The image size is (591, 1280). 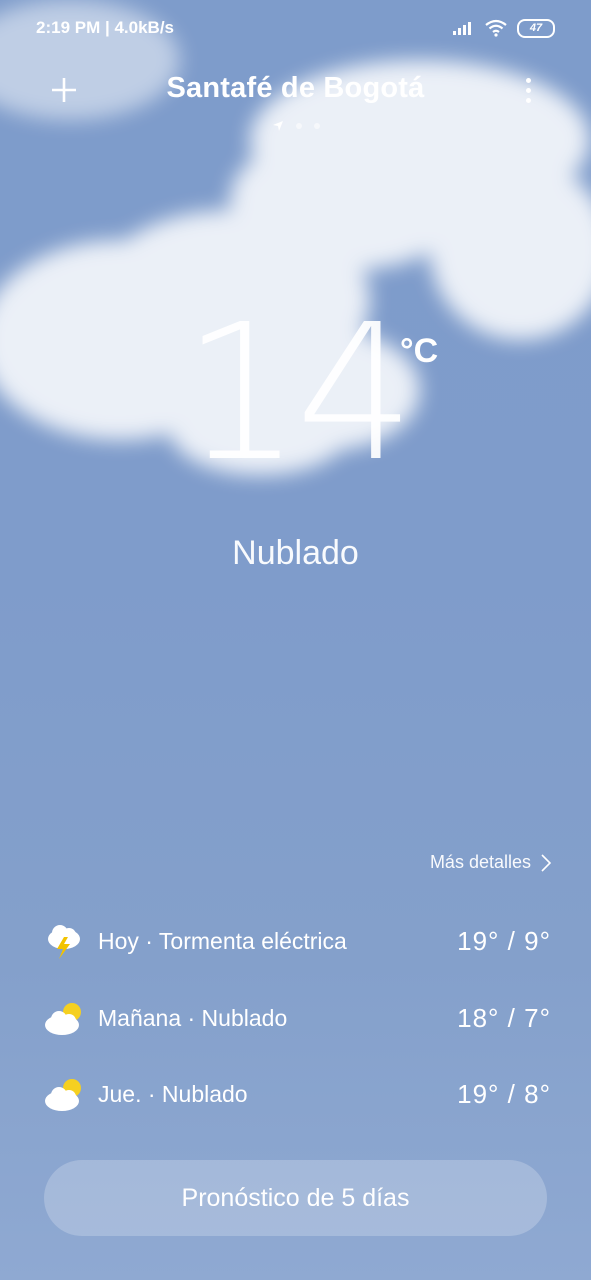 What do you see at coordinates (64, 942) in the screenshot?
I see `thunderstorm-icon` at bounding box center [64, 942].